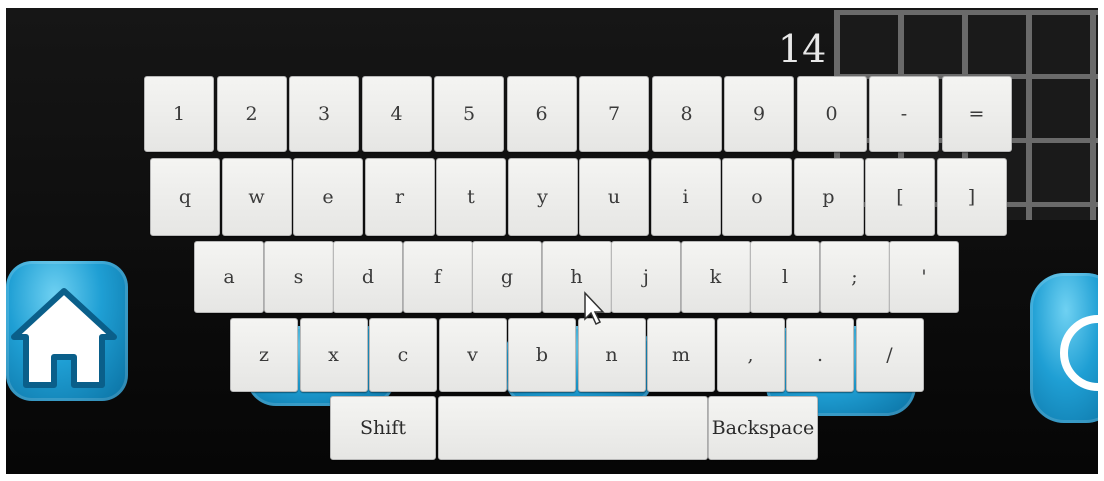 The height and width of the screenshot is (481, 1104). Describe the element at coordinates (298, 277) in the screenshot. I see `key-s: s` at that location.